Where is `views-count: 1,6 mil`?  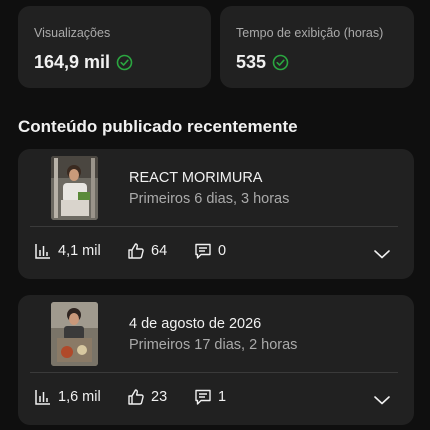 views-count: 1,6 mil is located at coordinates (79, 397).